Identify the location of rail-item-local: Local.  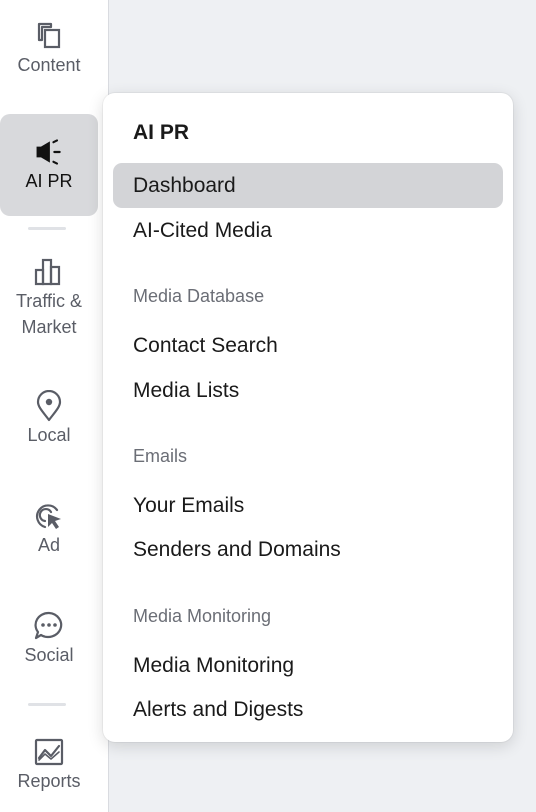
(49, 426).